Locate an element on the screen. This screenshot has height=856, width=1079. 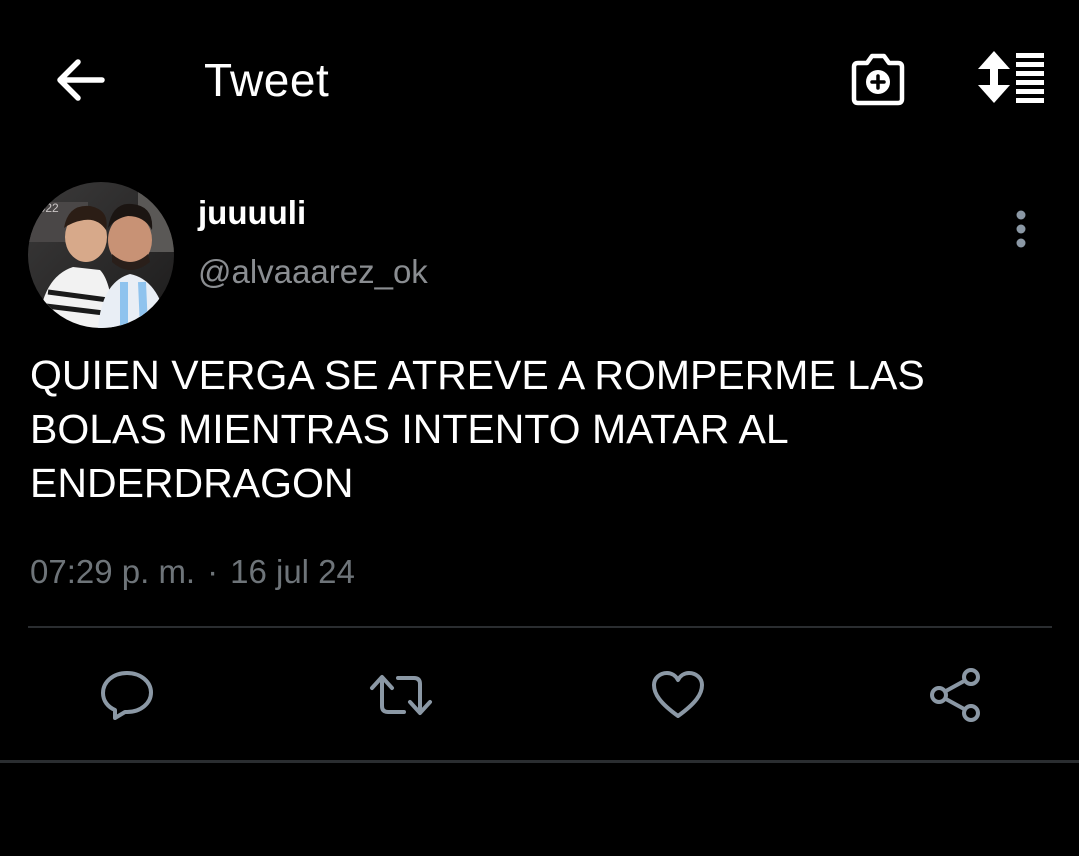
svg-text: 2022 is located at coordinates (45, 208).